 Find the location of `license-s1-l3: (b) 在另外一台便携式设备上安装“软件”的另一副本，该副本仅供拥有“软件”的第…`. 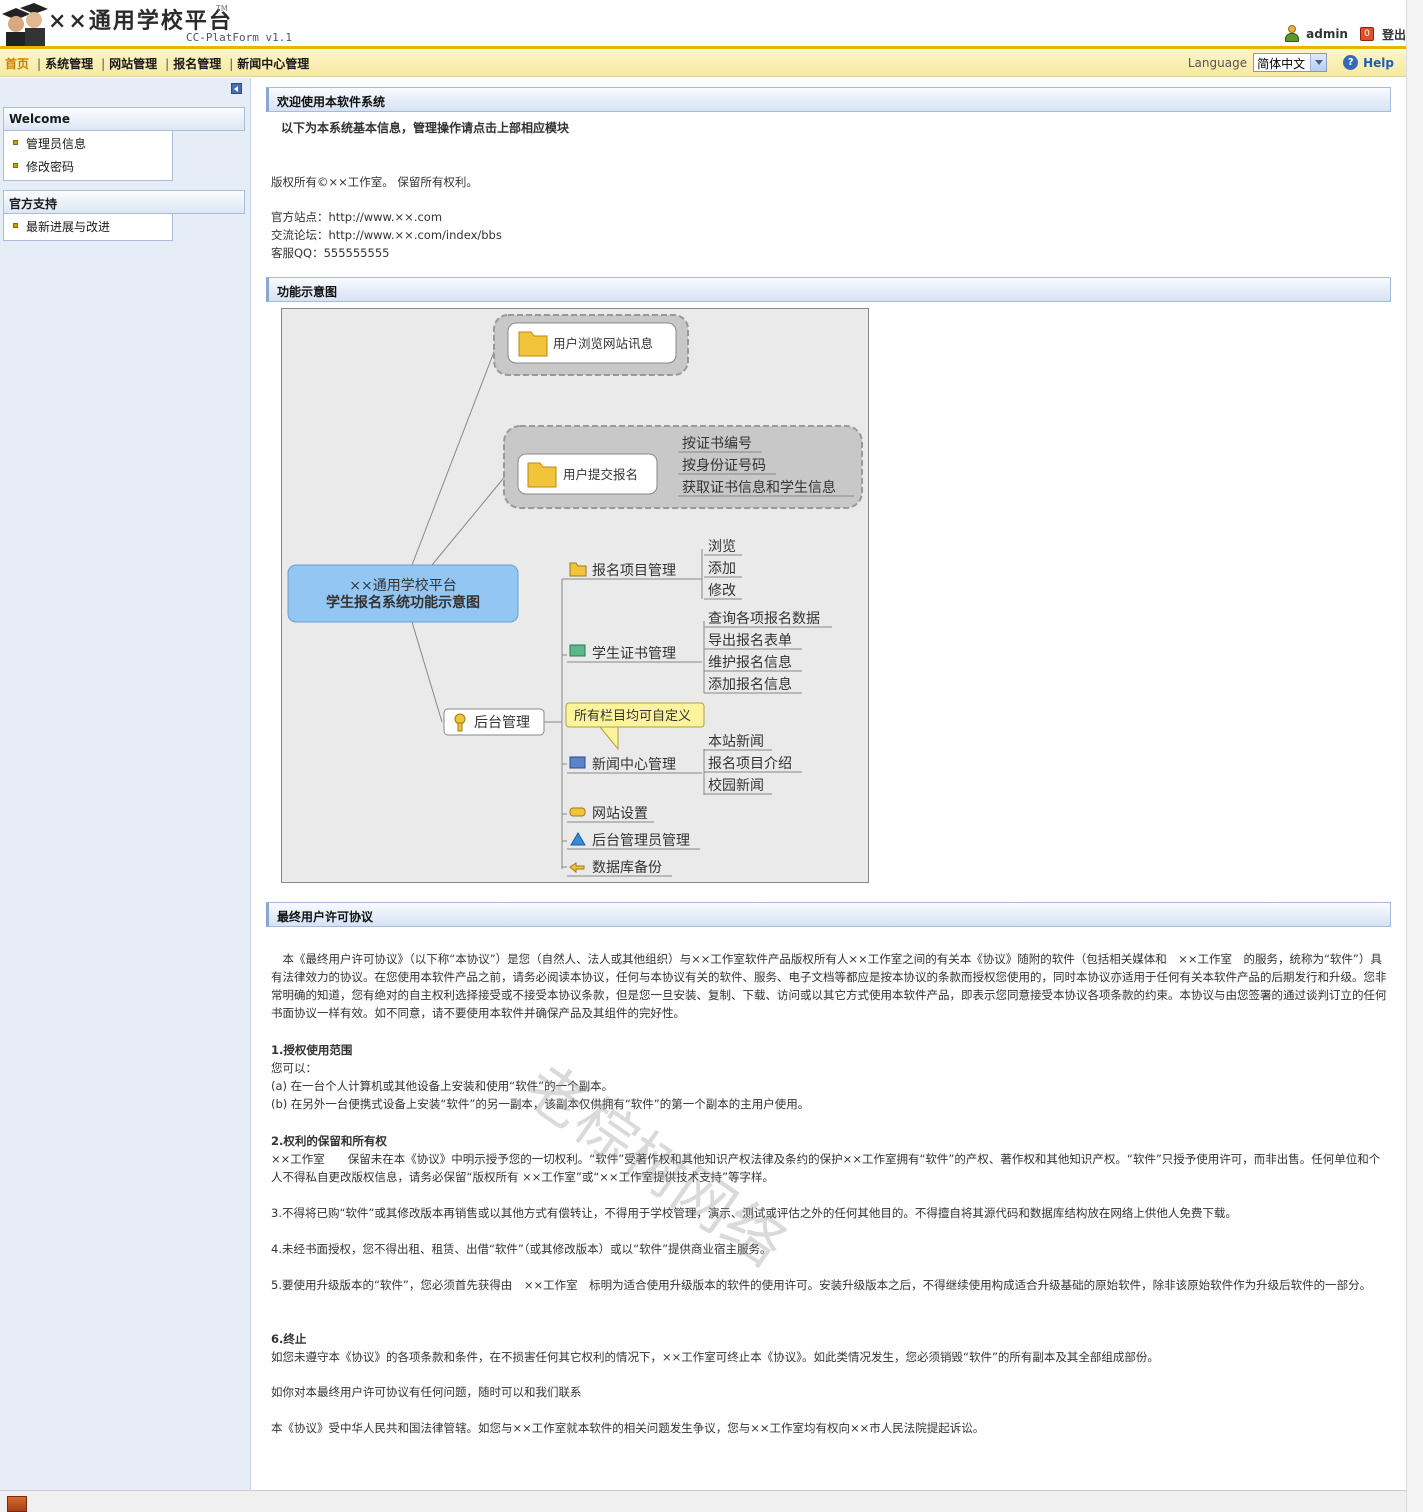

license-s1-l3: (b) 在另外一台便携式设备上安装“软件”的另一副本，该副本仅供拥有“软件”的第… is located at coordinates (540, 1104).